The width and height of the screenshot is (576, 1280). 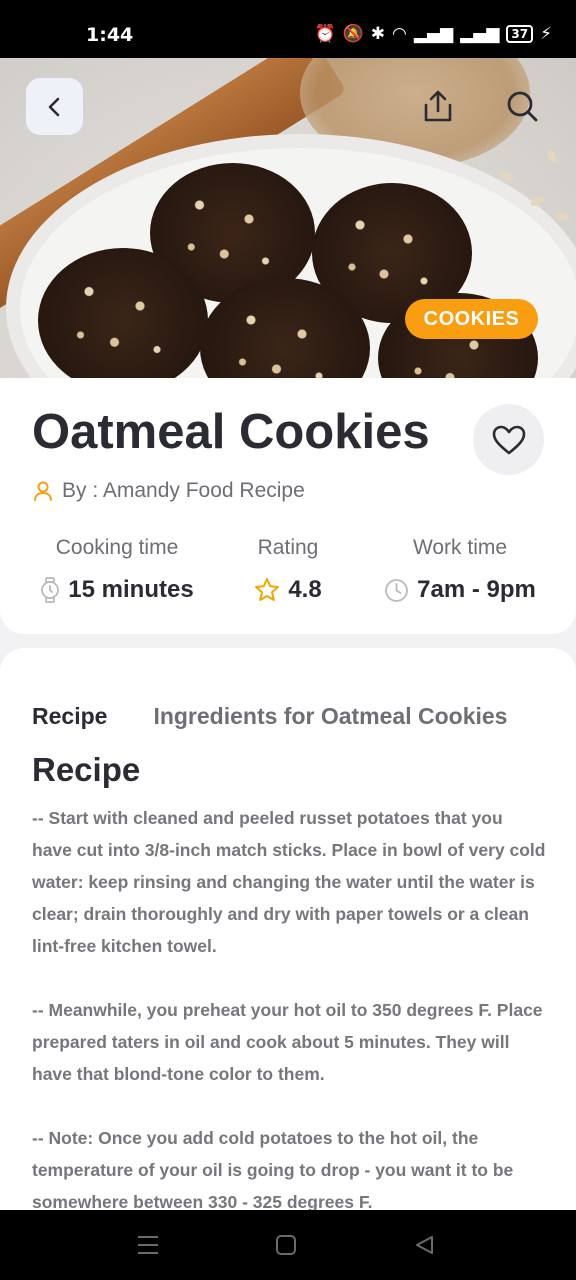 I want to click on tab-recipe: Recipe, so click(x=69, y=716).